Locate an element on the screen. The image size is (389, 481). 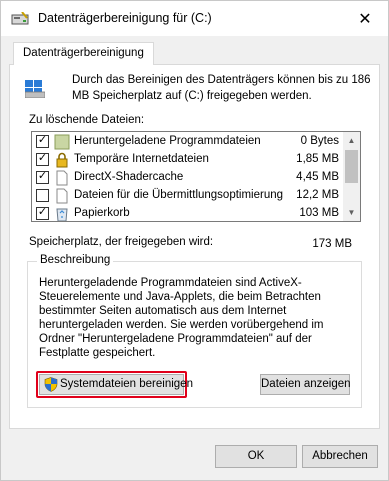
file-name: Dateien für die Übermittlungsoptimierung is located at coordinates (179, 195).